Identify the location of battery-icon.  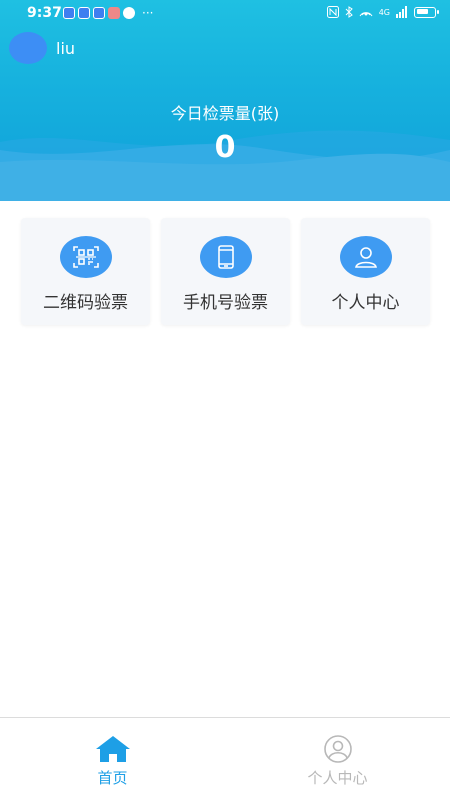
(426, 12).